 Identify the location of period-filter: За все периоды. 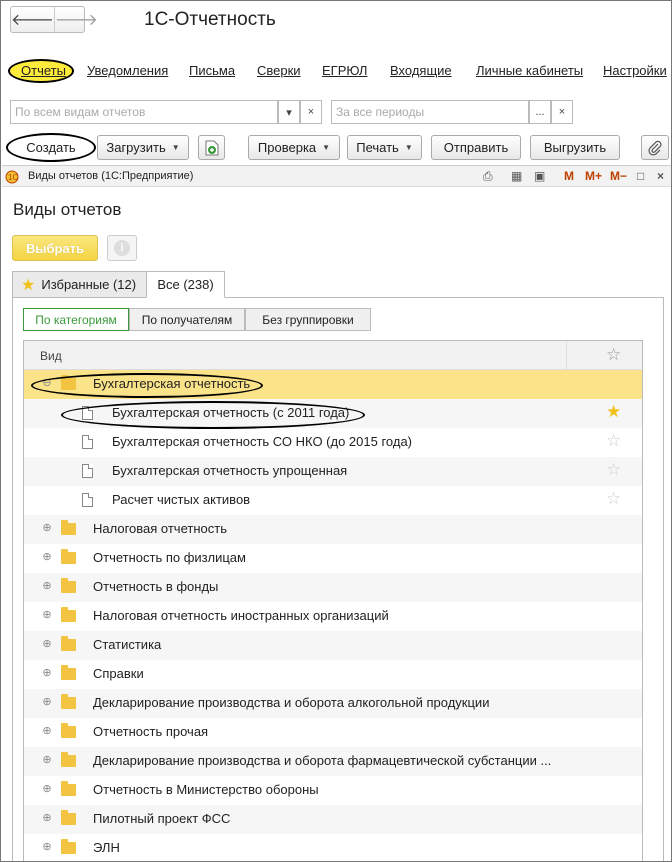
(430, 112).